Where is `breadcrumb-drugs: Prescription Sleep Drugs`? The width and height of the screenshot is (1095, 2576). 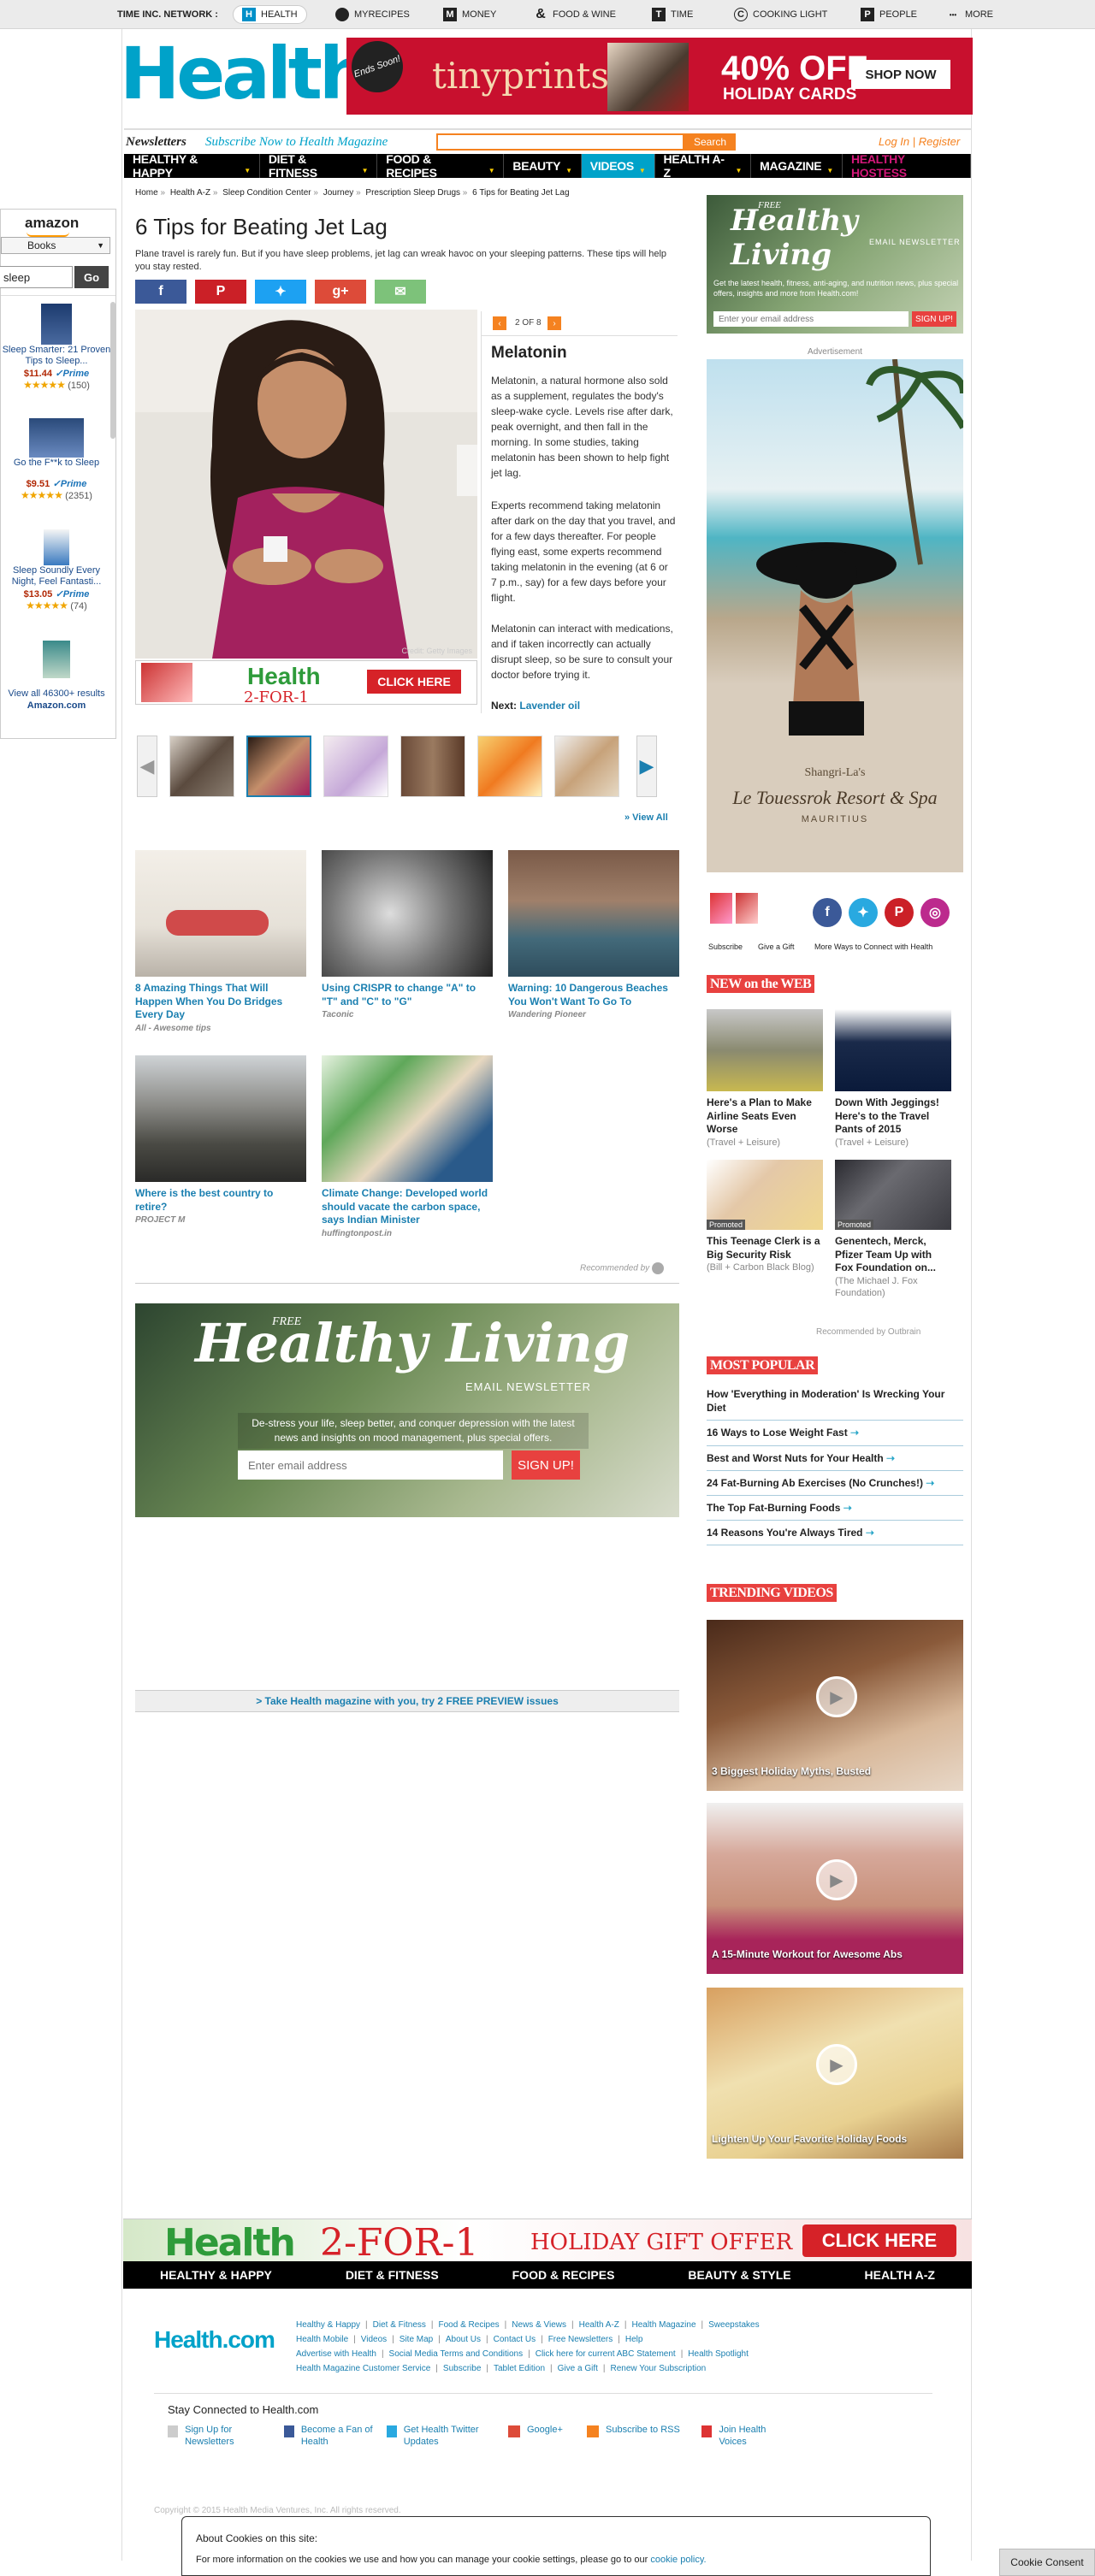
breadcrumb-drugs: Prescription Sleep Drugs is located at coordinates (412, 193).